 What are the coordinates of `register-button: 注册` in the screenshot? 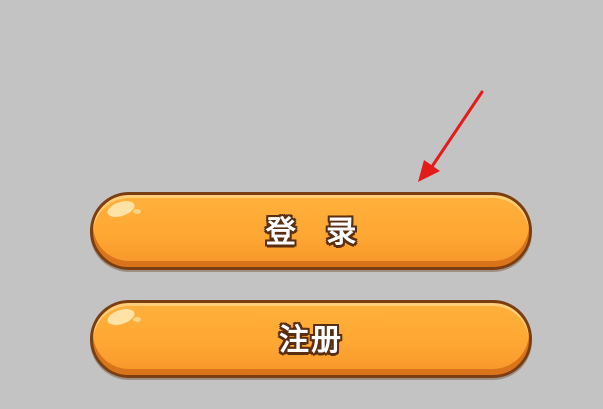 It's located at (311, 339).